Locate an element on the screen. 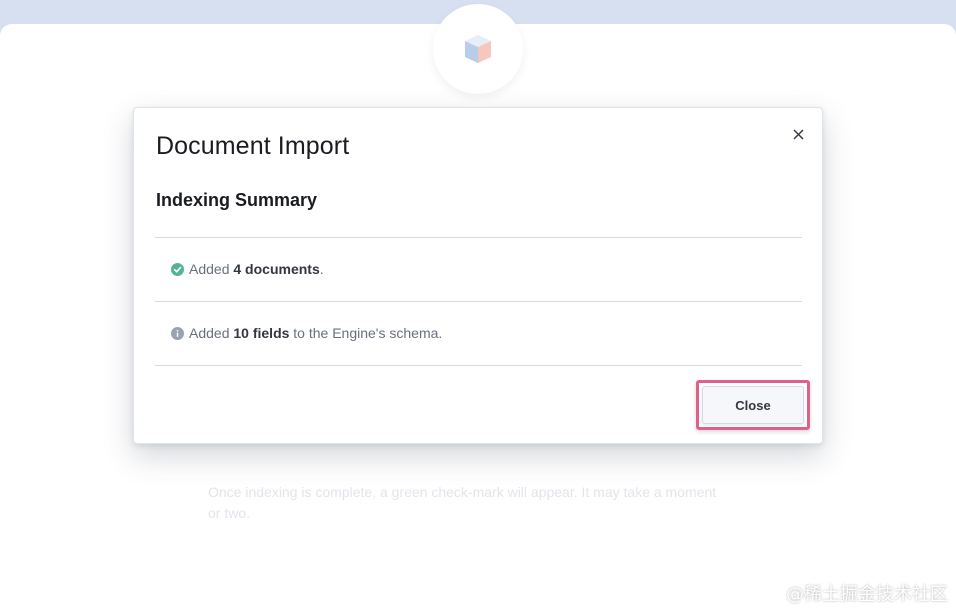 The width and height of the screenshot is (956, 612). summary-row-documents: Added 4 documents . is located at coordinates (247, 269).